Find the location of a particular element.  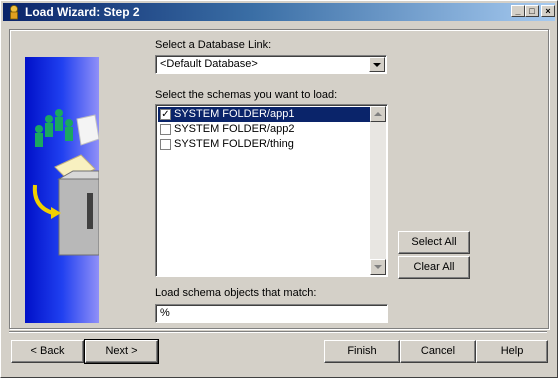

server-illustration-icon is located at coordinates (66, 182).